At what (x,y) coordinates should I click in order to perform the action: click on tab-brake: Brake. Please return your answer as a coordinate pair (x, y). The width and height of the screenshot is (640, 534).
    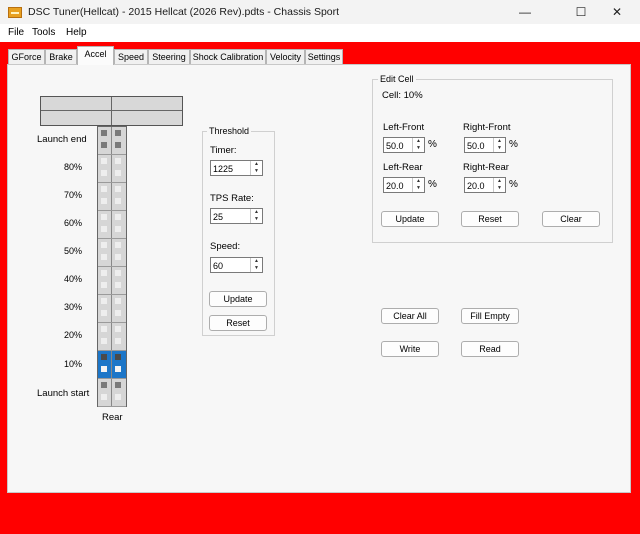
    Looking at the image, I should click on (61, 56).